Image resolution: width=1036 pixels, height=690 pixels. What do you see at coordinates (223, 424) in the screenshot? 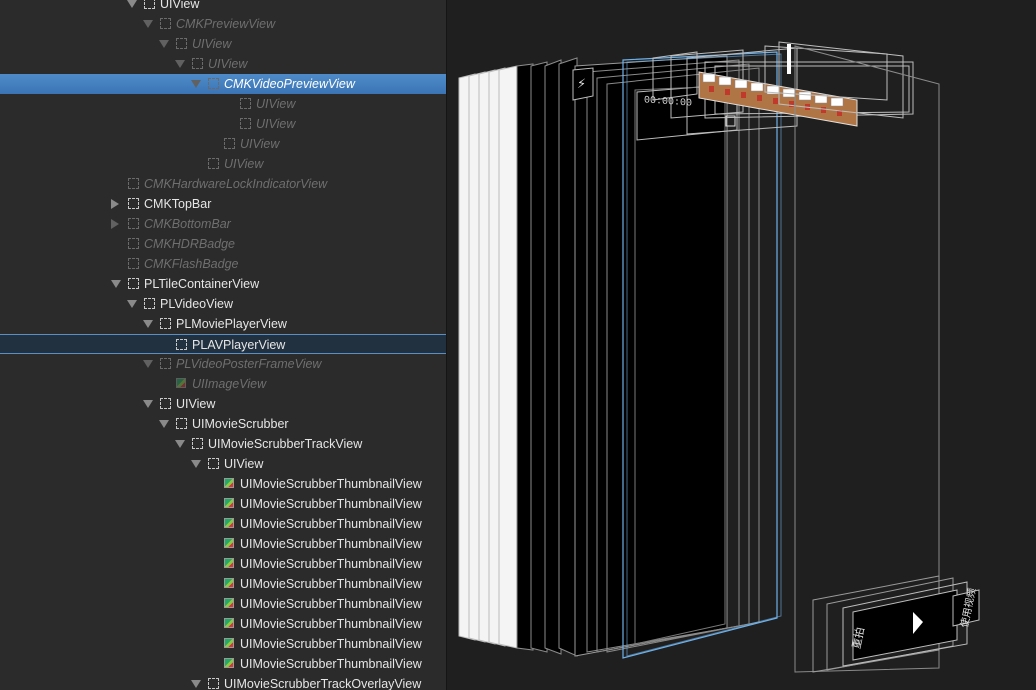
I see `tree-row: UIMovieScrubber` at bounding box center [223, 424].